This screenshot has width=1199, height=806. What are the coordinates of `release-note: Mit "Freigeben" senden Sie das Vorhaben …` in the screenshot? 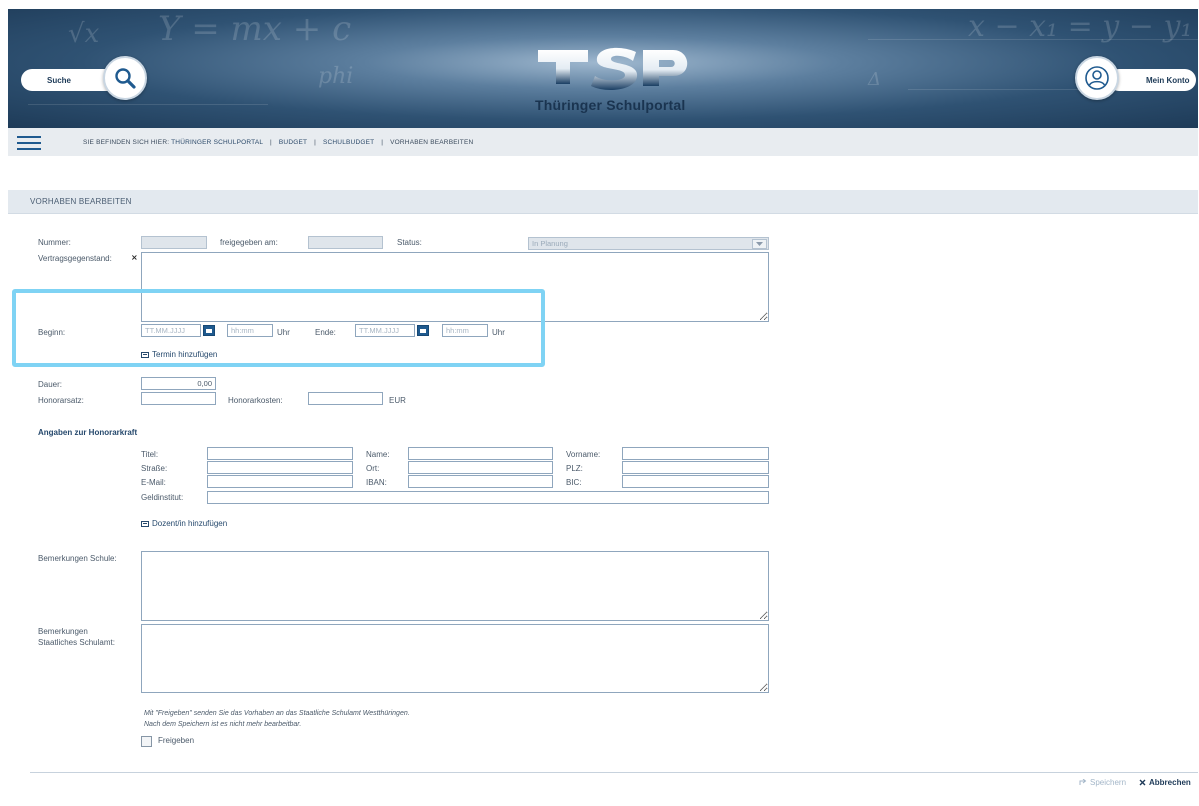 It's located at (277, 713).